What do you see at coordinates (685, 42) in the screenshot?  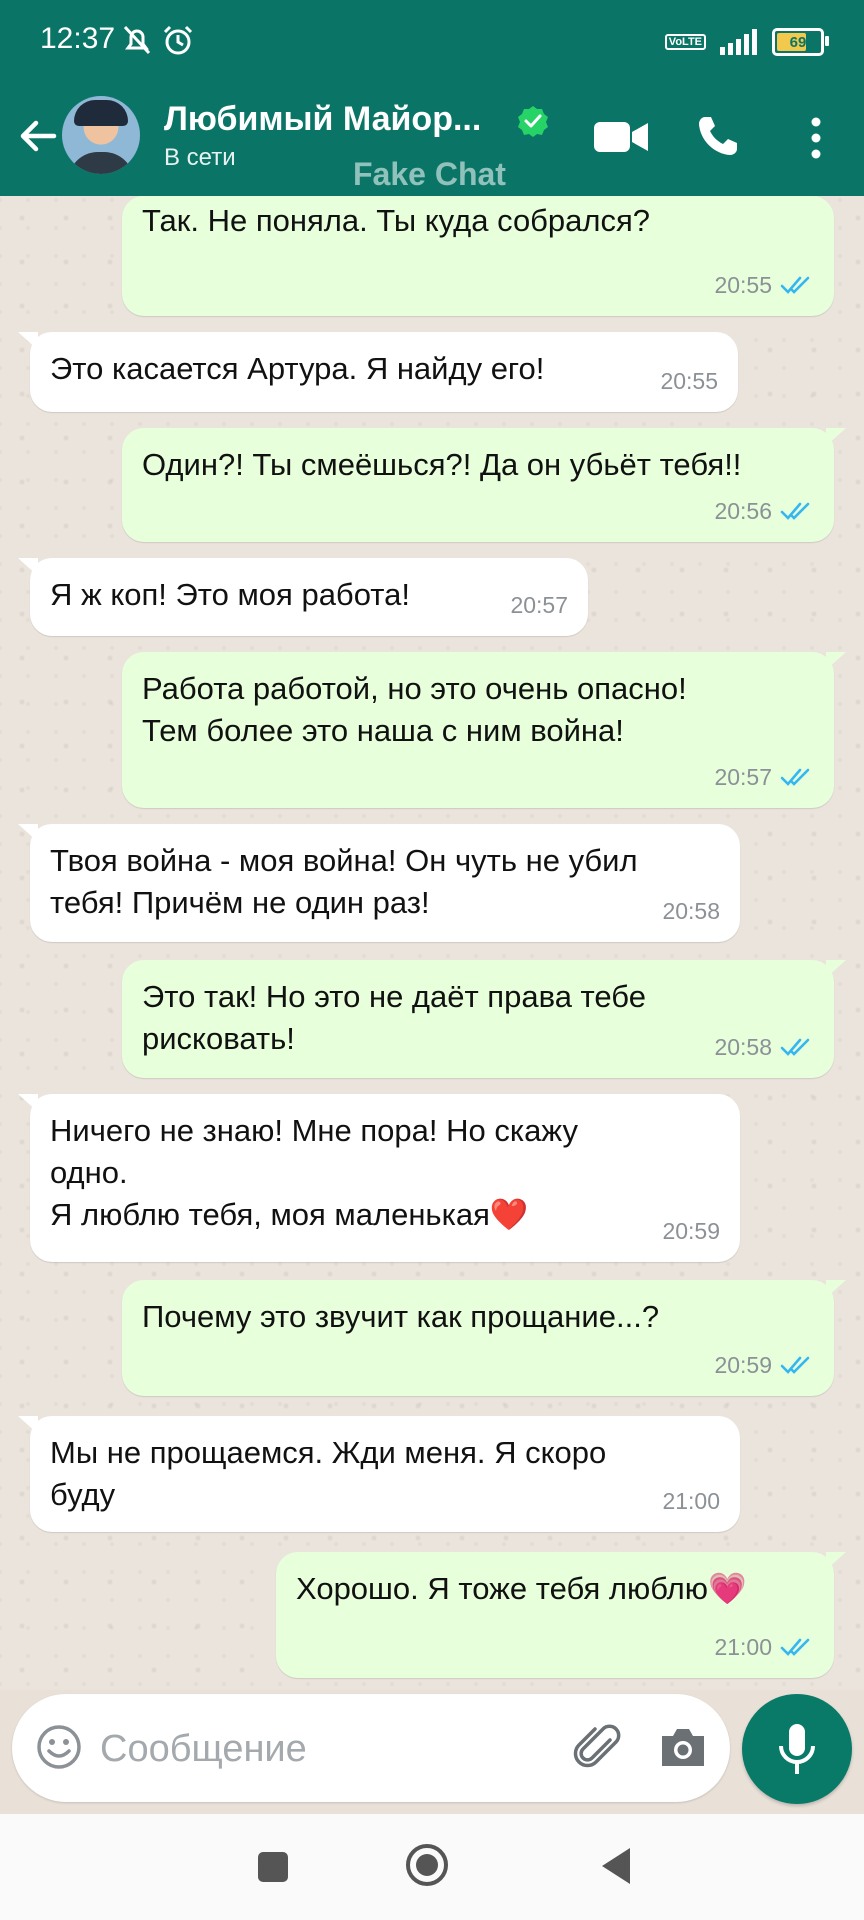 I see `volte-icon: VoLTE` at bounding box center [685, 42].